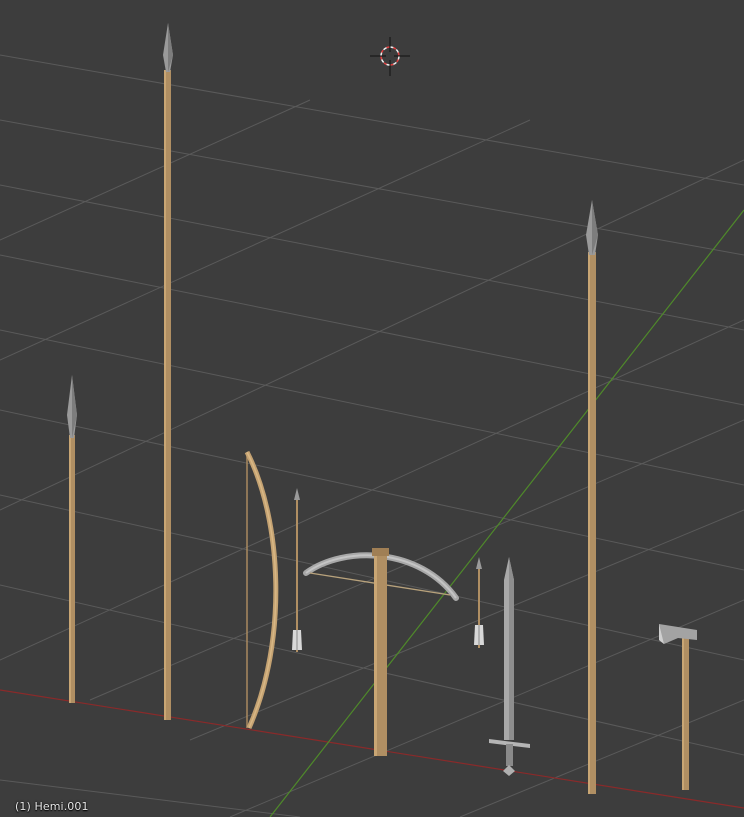 Image resolution: width=744 pixels, height=817 pixels. What do you see at coordinates (509, 666) in the screenshot?
I see `sword` at bounding box center [509, 666].